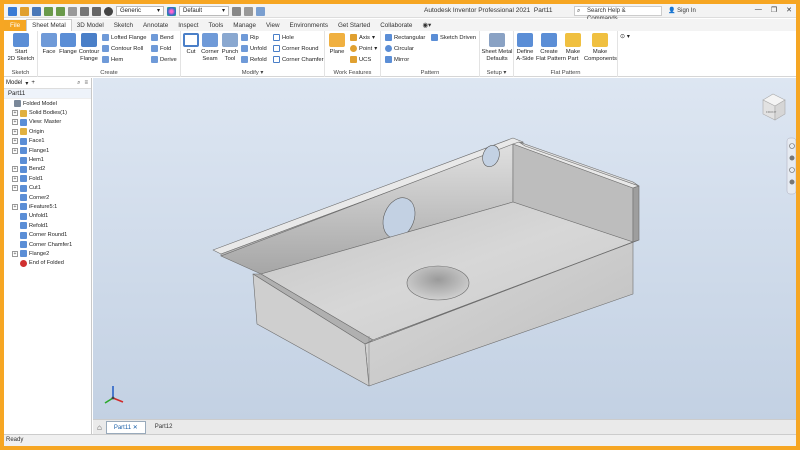 The height and width of the screenshot is (450, 800). I want to click on tab-view: View, so click(273, 25).